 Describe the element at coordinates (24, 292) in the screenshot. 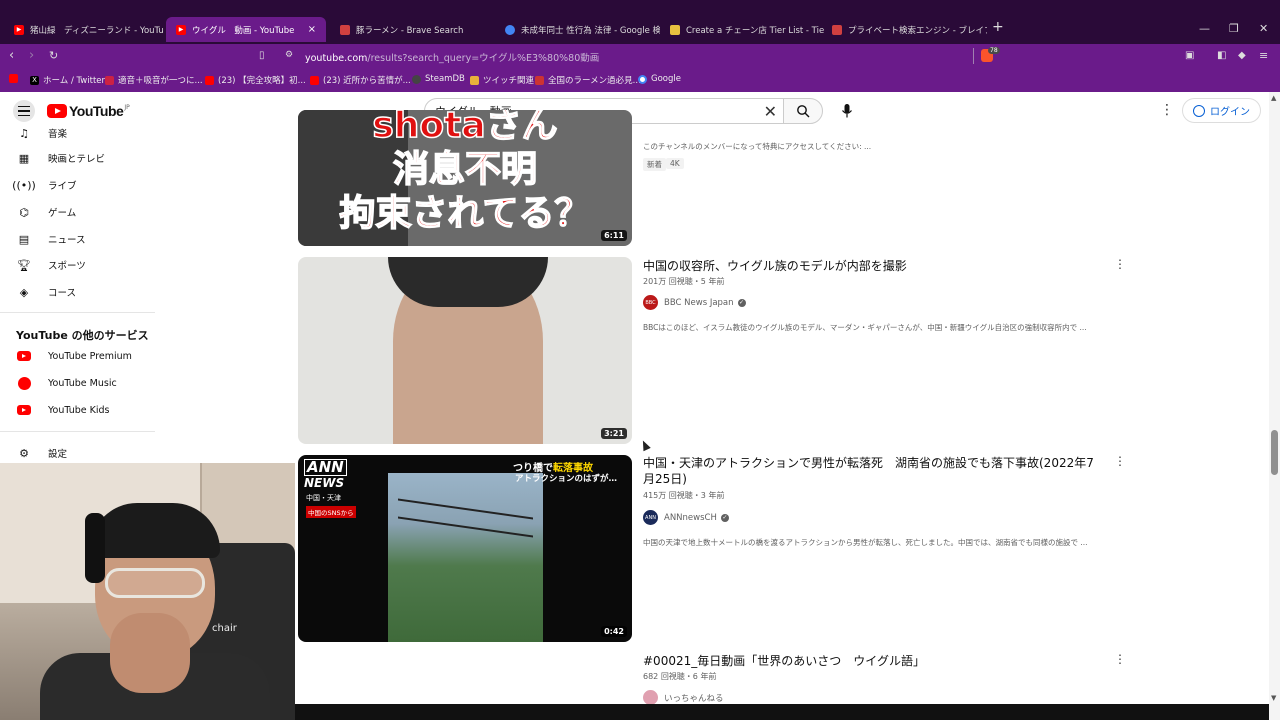

I see `course-icon: ◈` at that location.